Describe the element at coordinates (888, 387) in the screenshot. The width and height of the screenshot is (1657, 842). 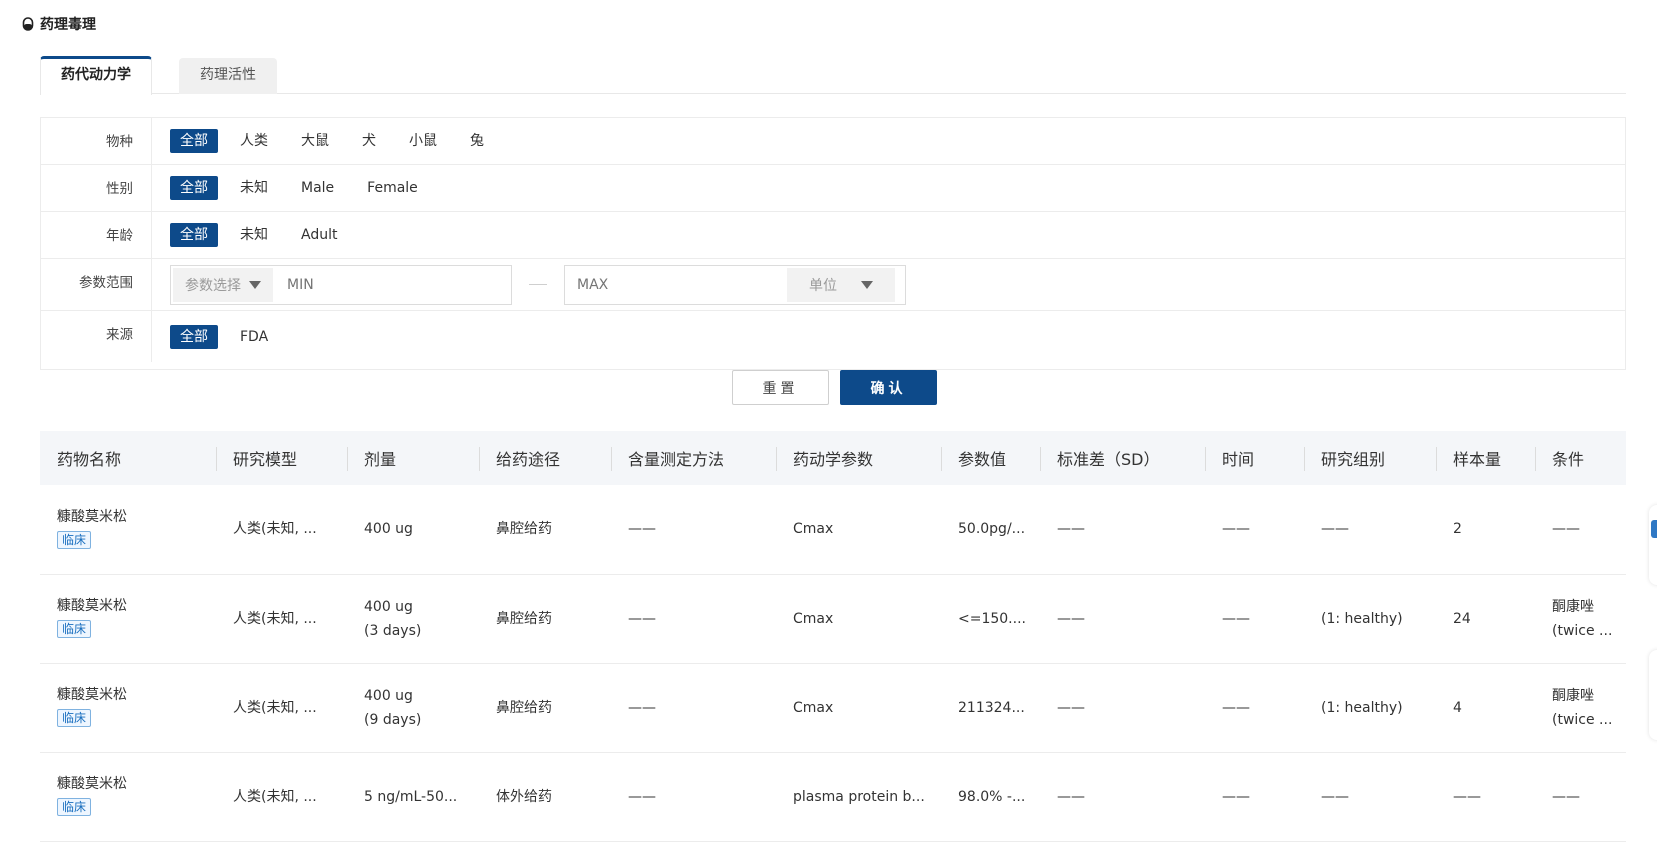
I see `confirm-button: 确认` at that location.